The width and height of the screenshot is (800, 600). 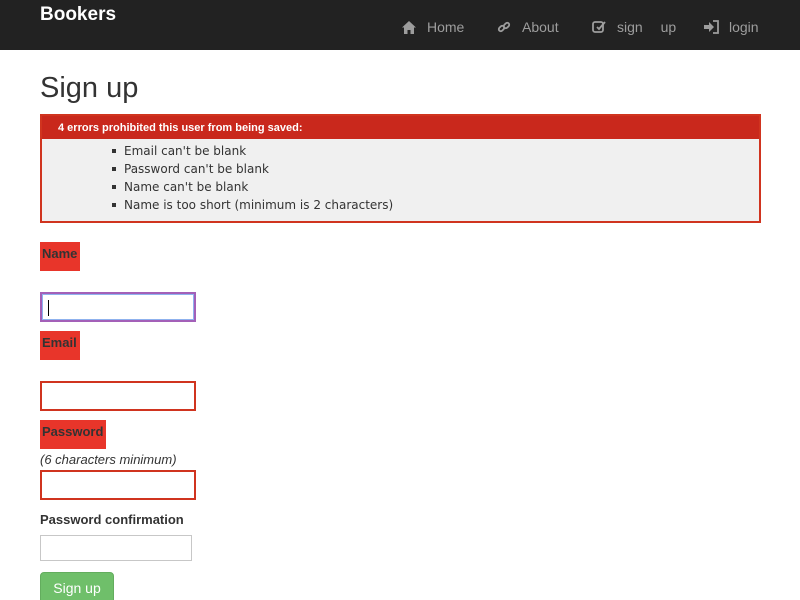 What do you see at coordinates (118, 307) in the screenshot?
I see `name-field` at bounding box center [118, 307].